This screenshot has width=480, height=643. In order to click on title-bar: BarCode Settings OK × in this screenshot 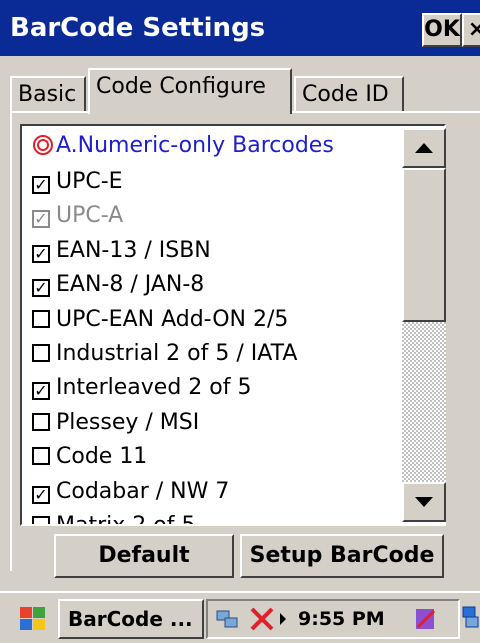, I will do `click(240, 28)`.